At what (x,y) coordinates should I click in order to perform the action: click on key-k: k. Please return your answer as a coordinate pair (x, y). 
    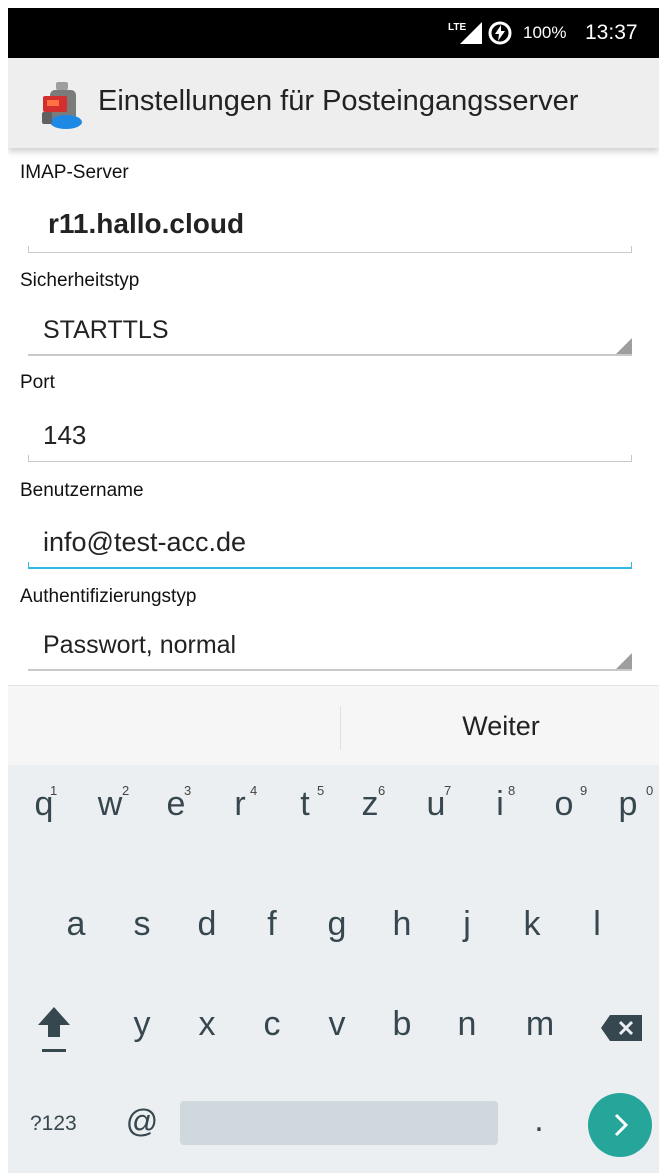
    Looking at the image, I should click on (532, 924).